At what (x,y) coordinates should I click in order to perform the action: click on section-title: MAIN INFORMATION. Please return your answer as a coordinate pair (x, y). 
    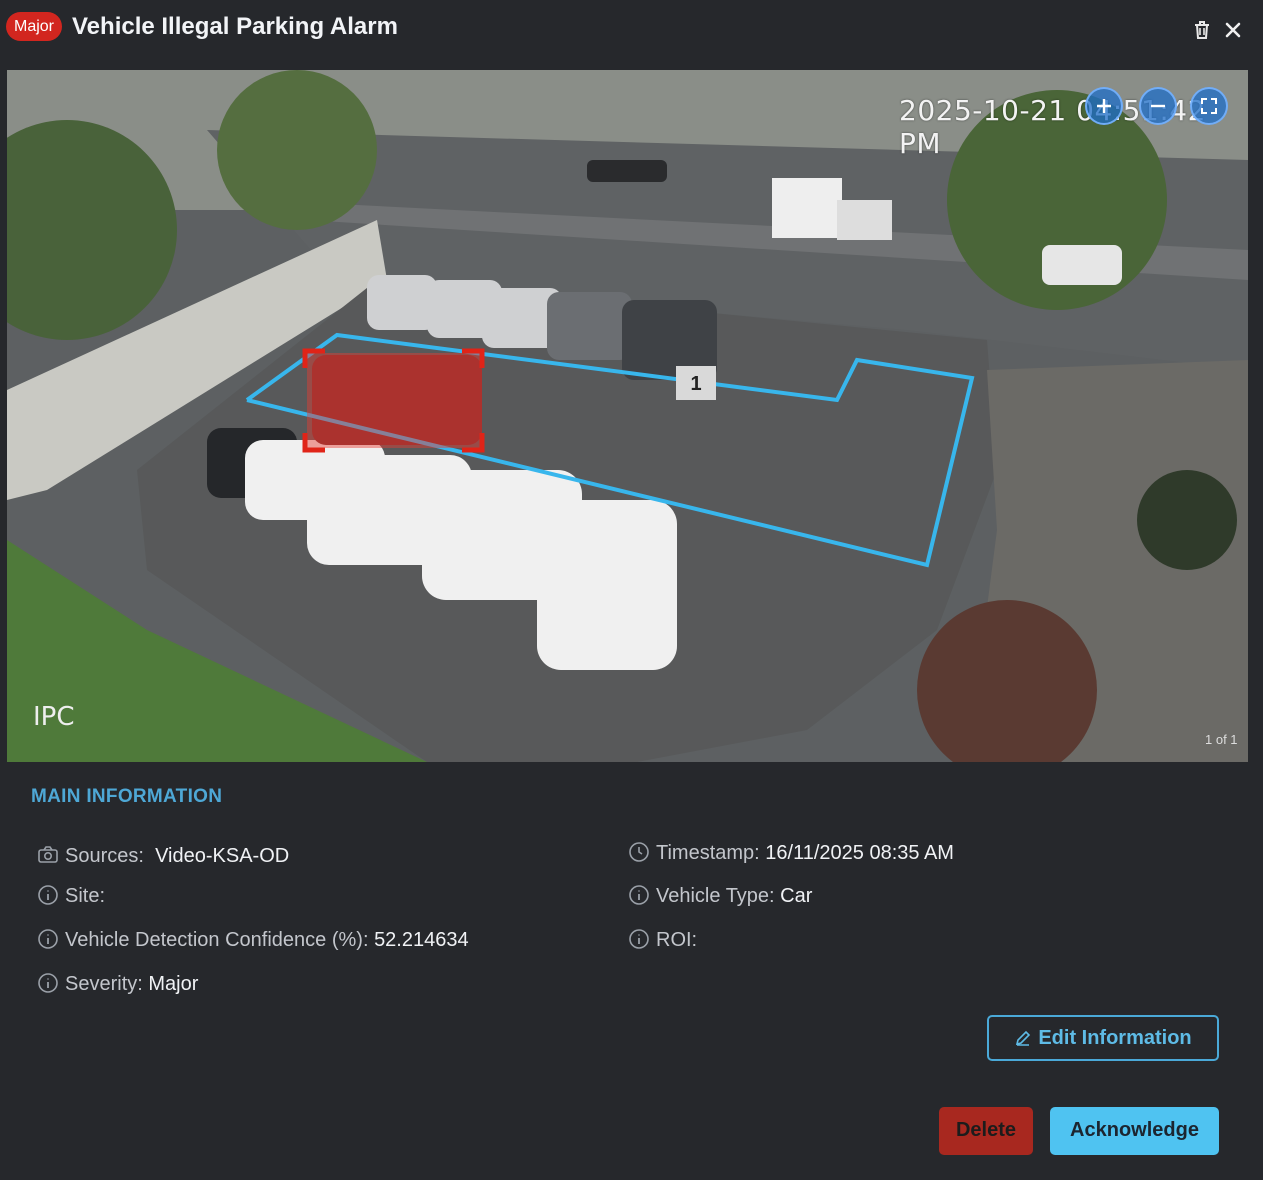
    Looking at the image, I should click on (127, 796).